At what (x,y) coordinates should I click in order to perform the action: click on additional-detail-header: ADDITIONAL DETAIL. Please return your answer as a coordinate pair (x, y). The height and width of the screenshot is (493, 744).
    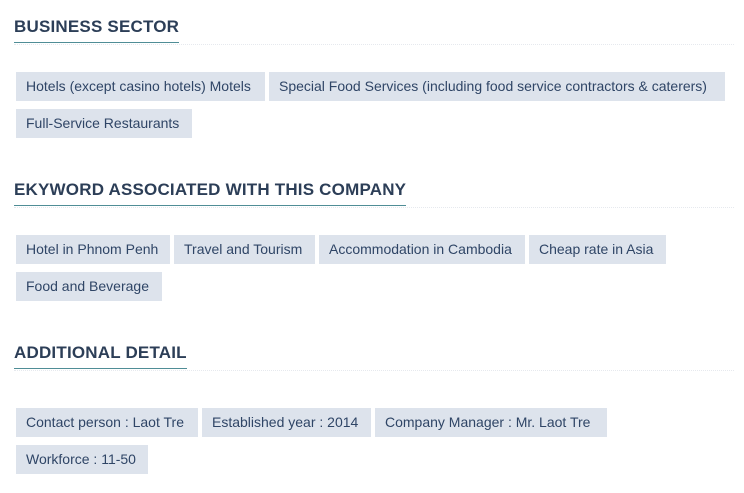
    Looking at the image, I should click on (374, 357).